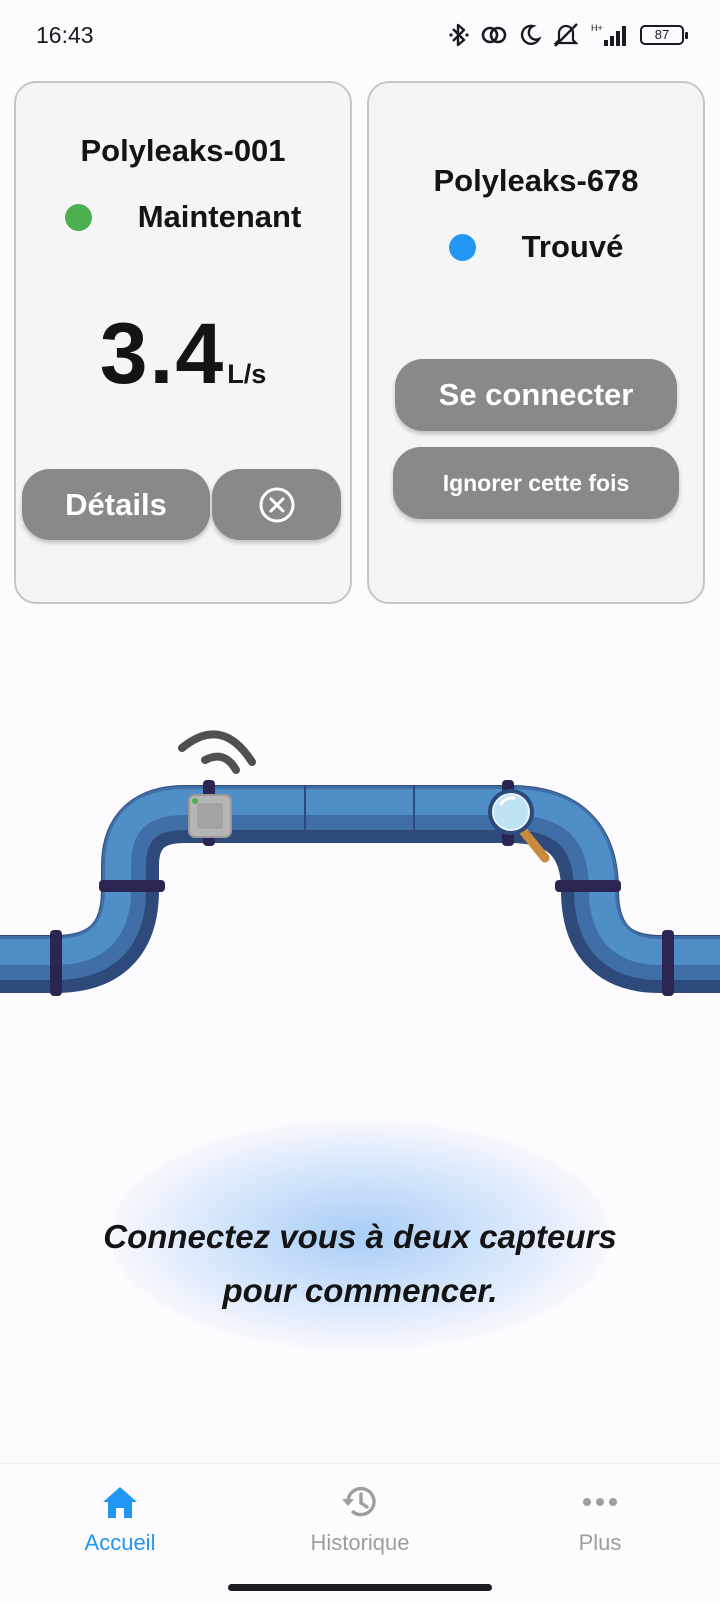 This screenshot has width=720, height=1601. I want to click on nav-item-historique: Historique, so click(360, 1519).